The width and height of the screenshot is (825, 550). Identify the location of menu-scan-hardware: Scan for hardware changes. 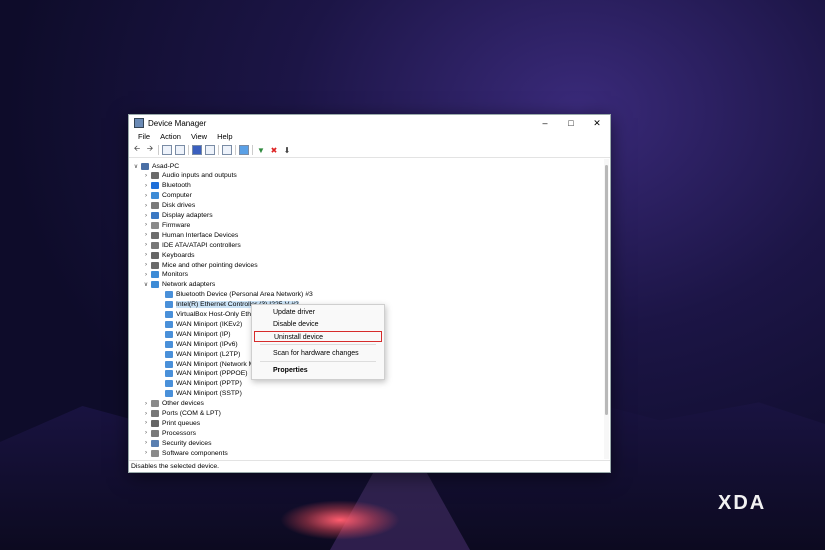
(318, 353).